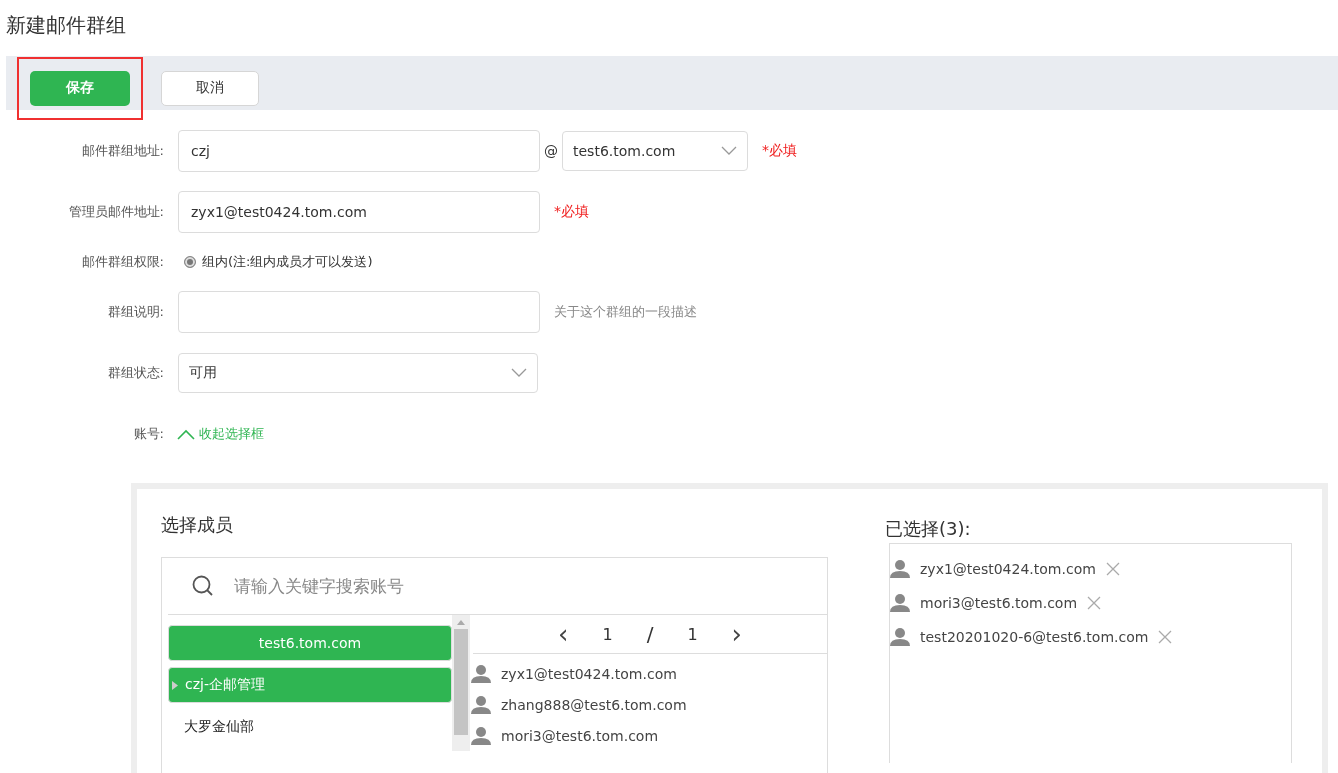 This screenshot has height=773, width=1338. What do you see at coordinates (122, 151) in the screenshot?
I see `field-label: 邮件群组地址:` at bounding box center [122, 151].